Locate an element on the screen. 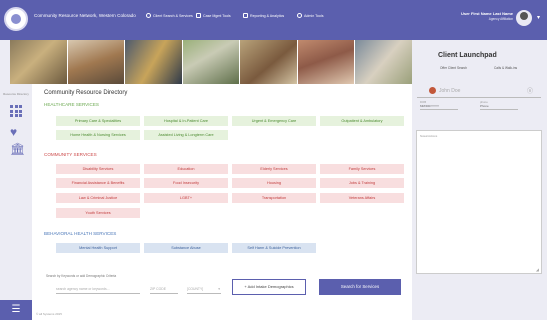  map-pin-icon is located at coordinates (432, 90).